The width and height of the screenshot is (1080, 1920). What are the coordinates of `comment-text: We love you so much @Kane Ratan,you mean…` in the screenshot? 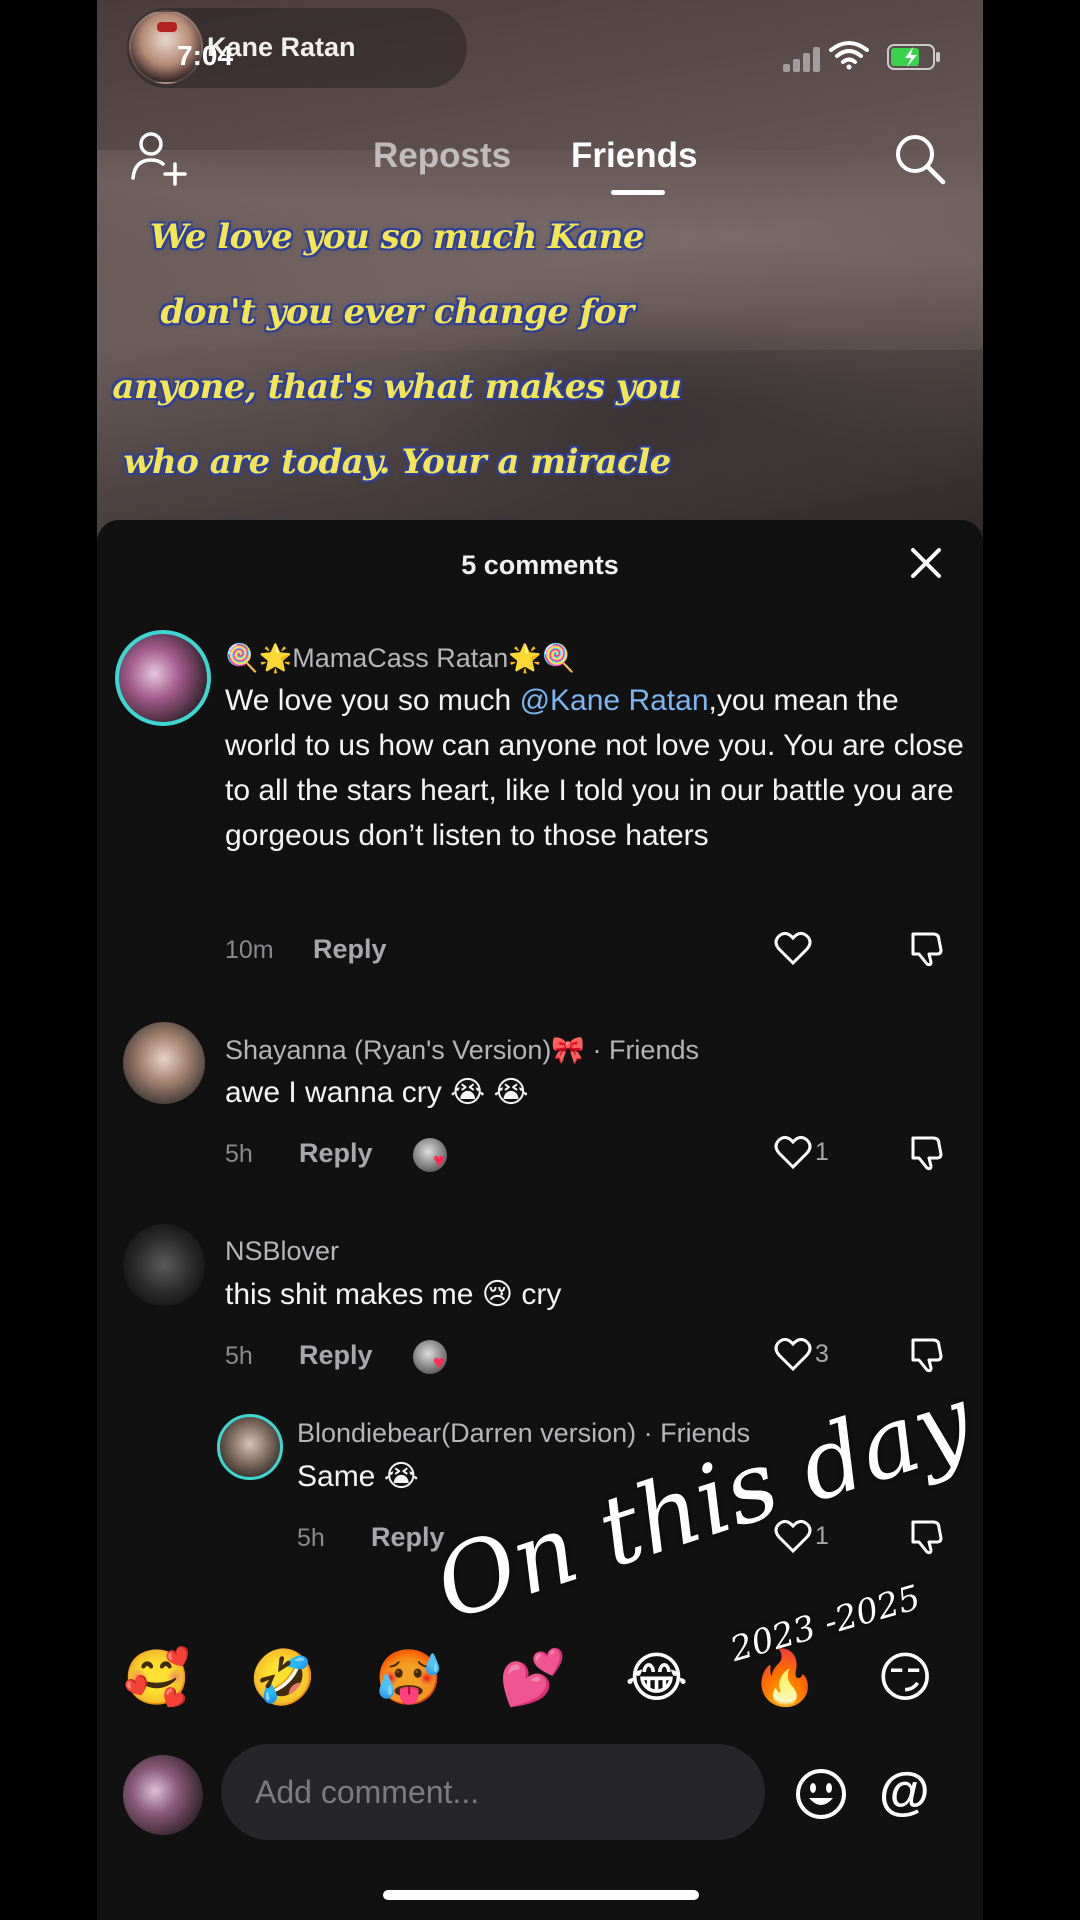 It's located at (595, 768).